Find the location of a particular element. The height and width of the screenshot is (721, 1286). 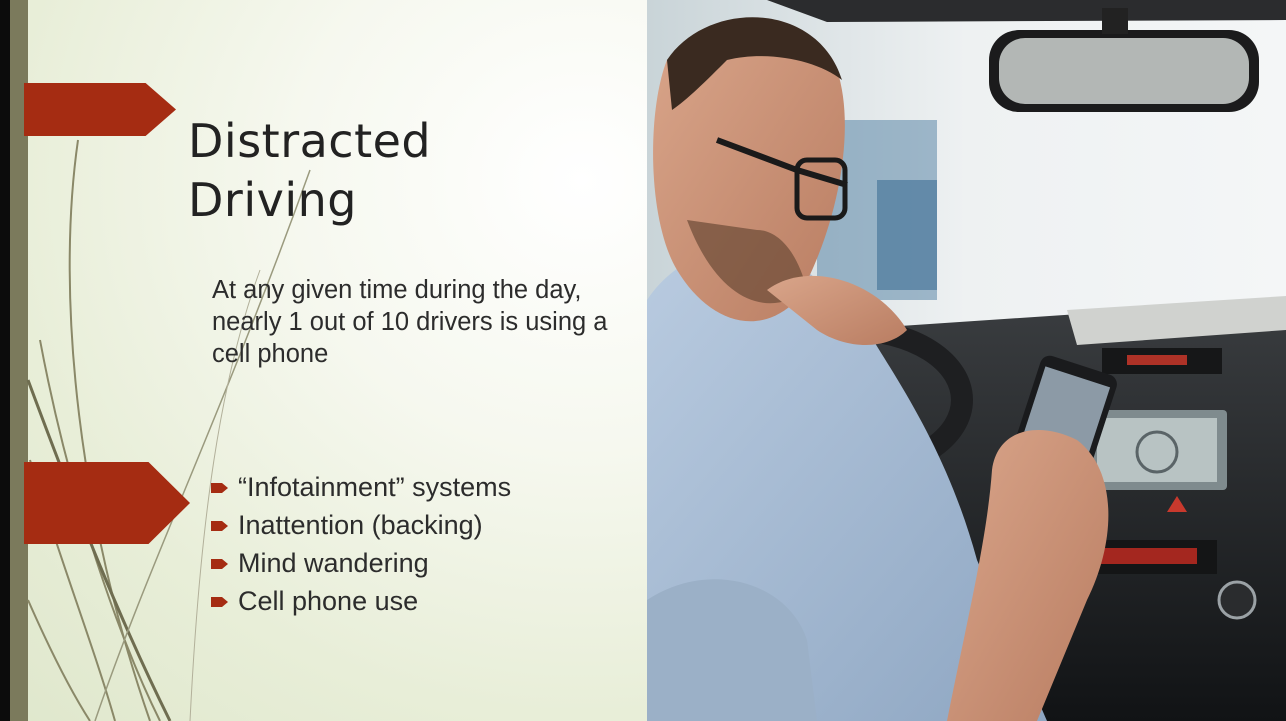

bullet-text: “Infotainment” systems is located at coordinates (375, 487).